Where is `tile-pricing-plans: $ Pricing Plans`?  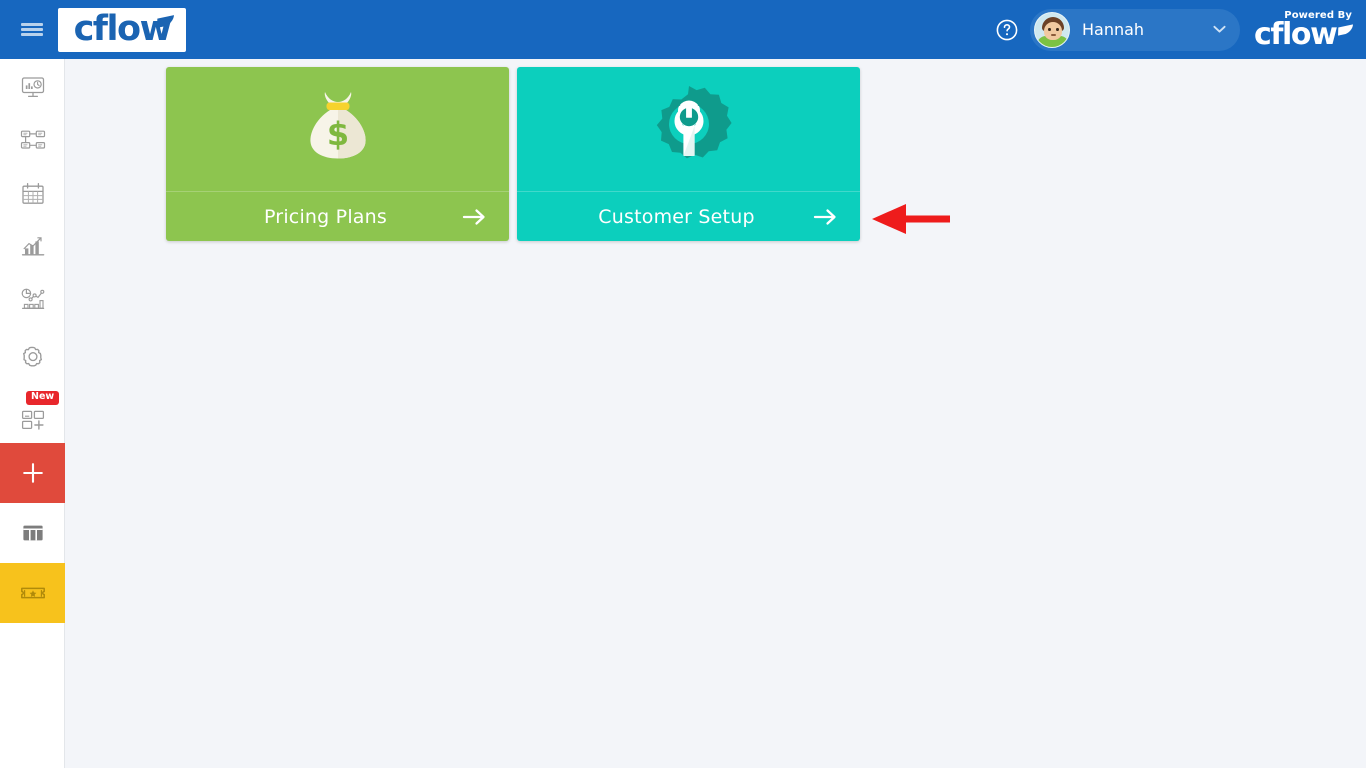
tile-pricing-plans: $ Pricing Plans is located at coordinates (337, 154).